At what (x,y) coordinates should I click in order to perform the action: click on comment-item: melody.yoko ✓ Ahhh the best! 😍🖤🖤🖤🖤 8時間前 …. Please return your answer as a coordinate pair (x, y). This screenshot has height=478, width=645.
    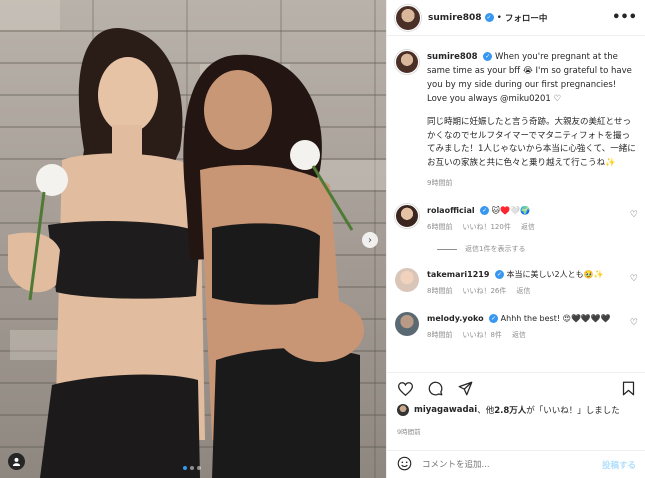
    Looking at the image, I should click on (516, 327).